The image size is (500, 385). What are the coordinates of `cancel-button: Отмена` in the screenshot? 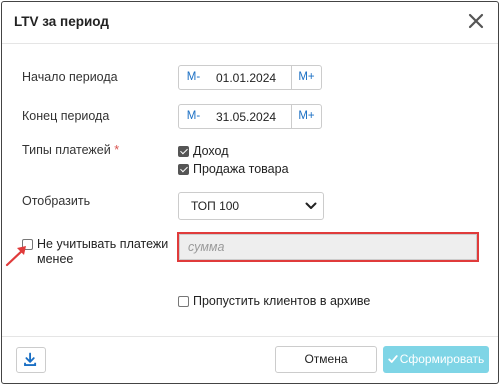 It's located at (326, 359).